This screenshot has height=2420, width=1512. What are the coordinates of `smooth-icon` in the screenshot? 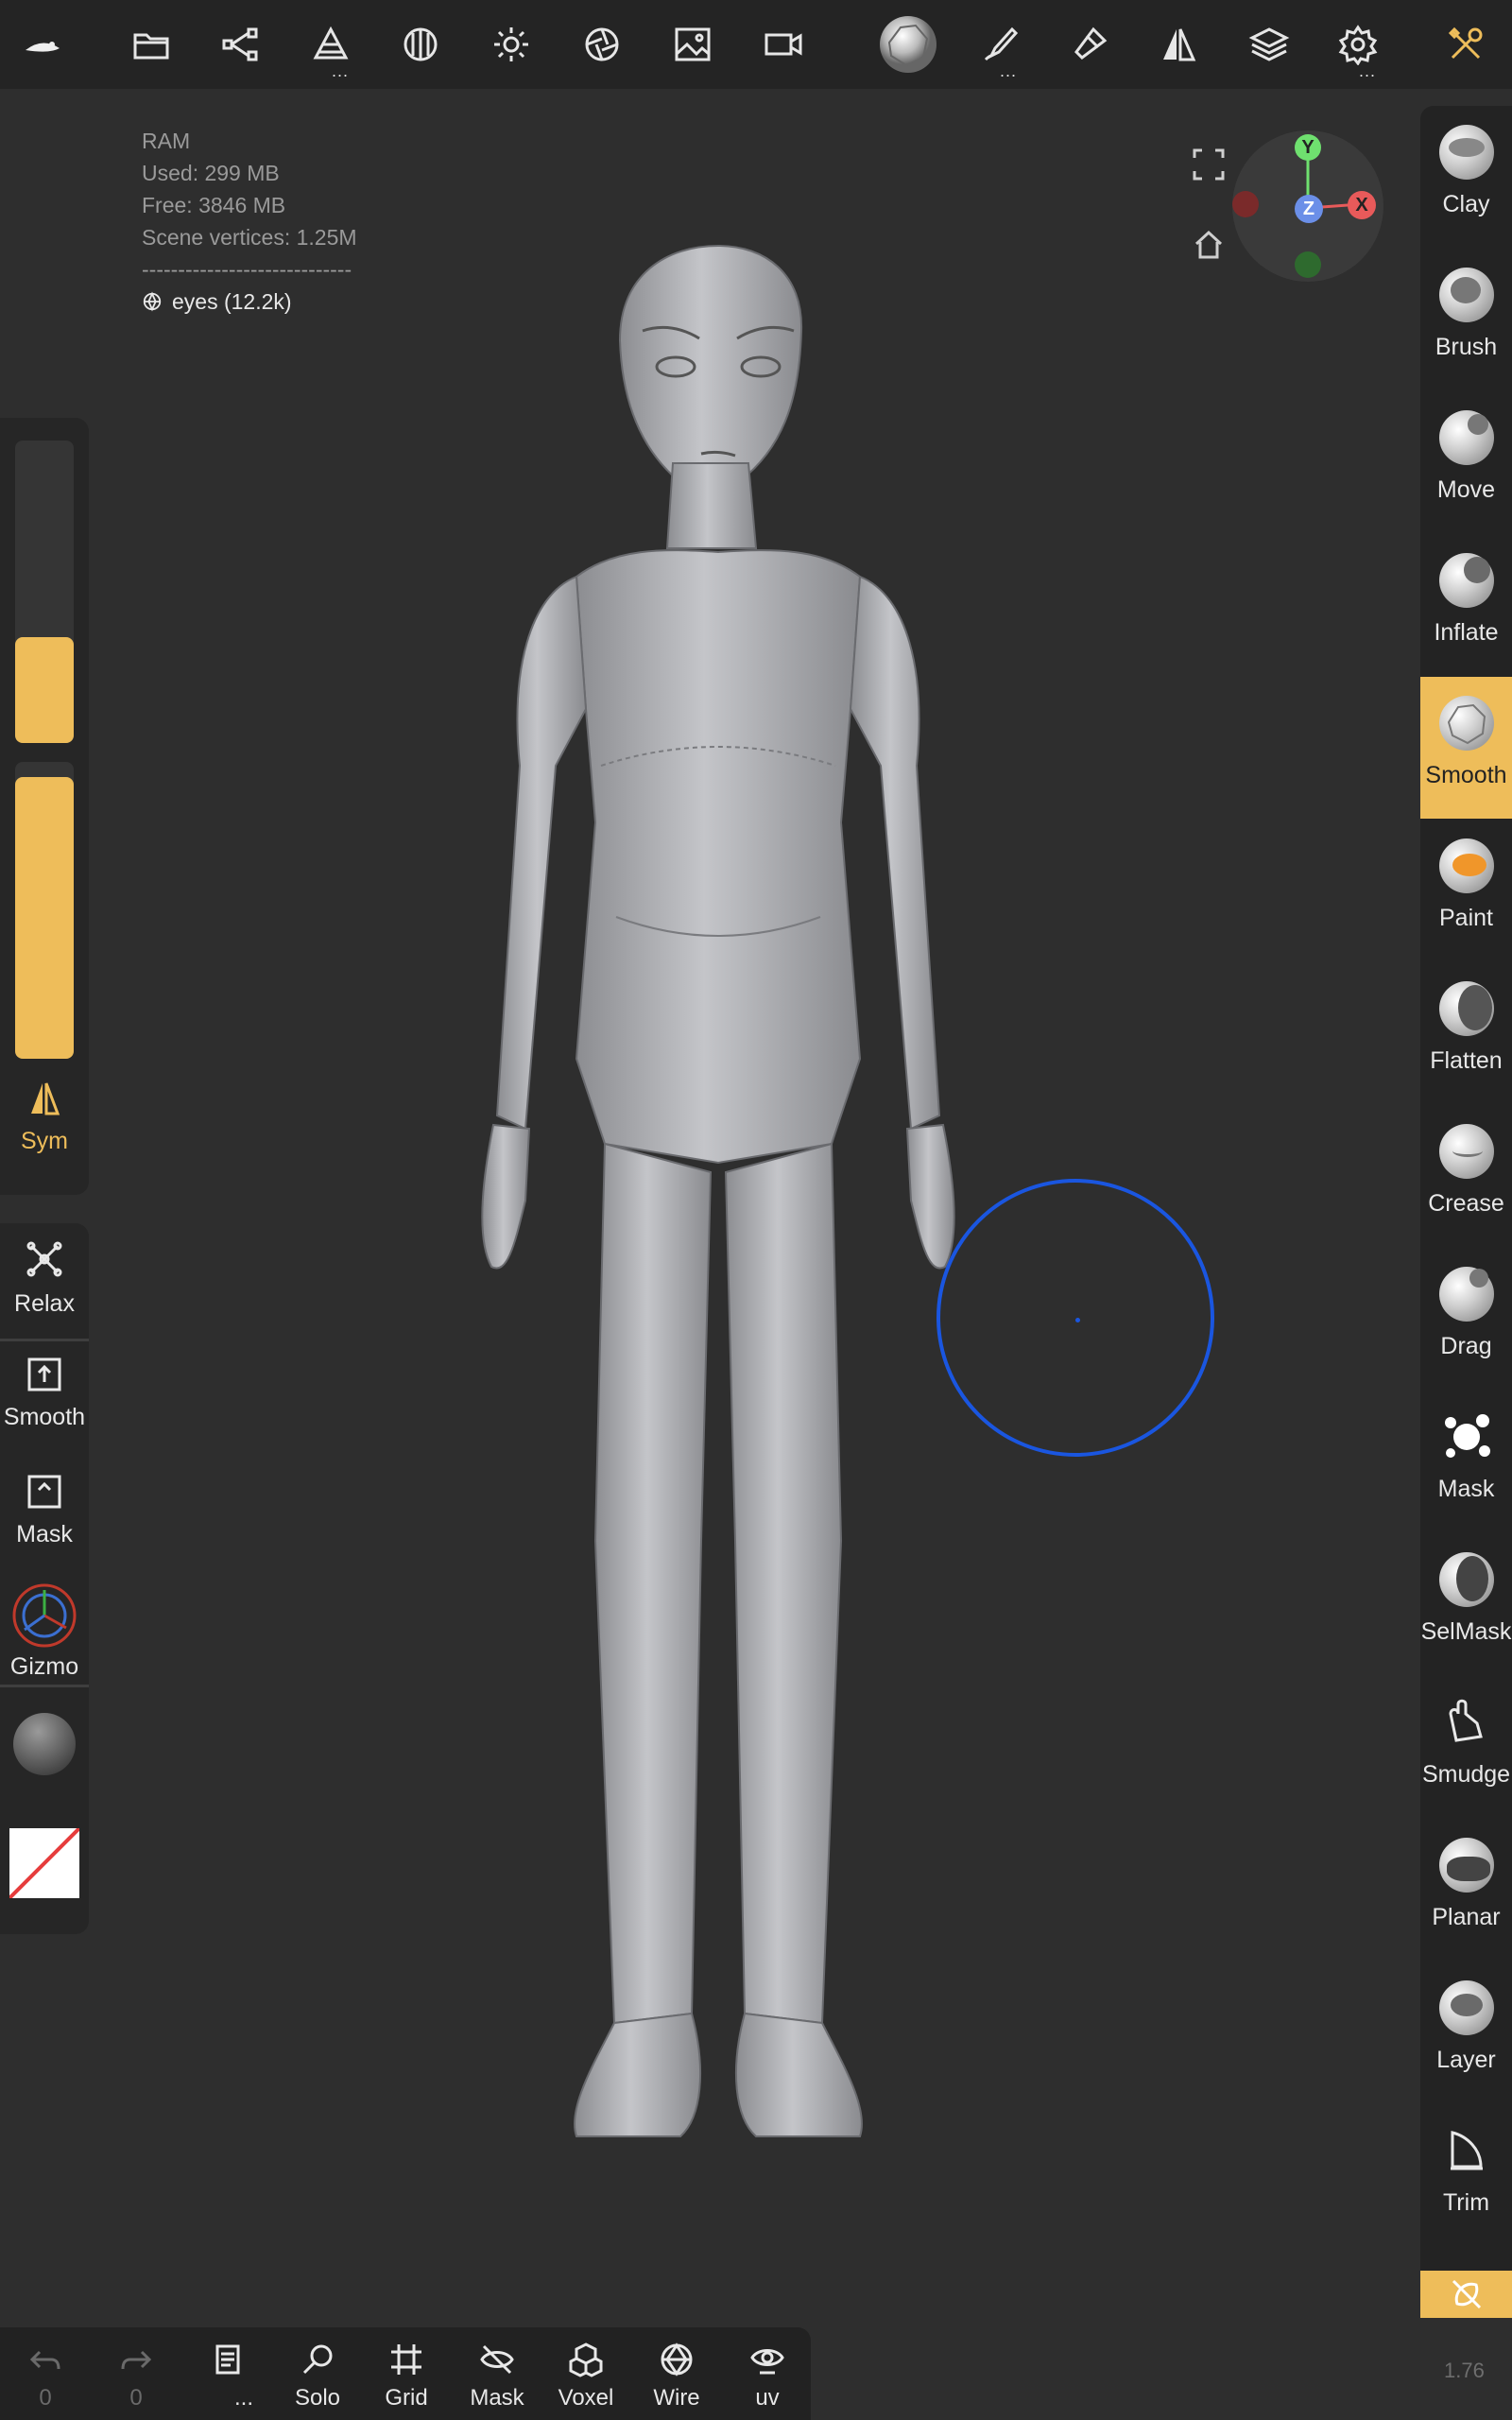 It's located at (1466, 723).